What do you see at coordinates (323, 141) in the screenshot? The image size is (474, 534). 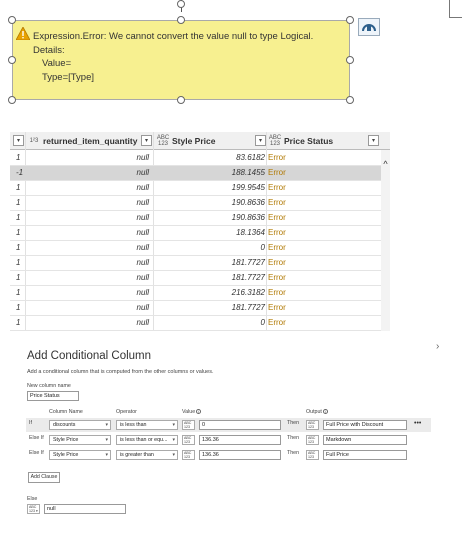 I see `column-header: ABC 123 Price Status` at bounding box center [323, 141].